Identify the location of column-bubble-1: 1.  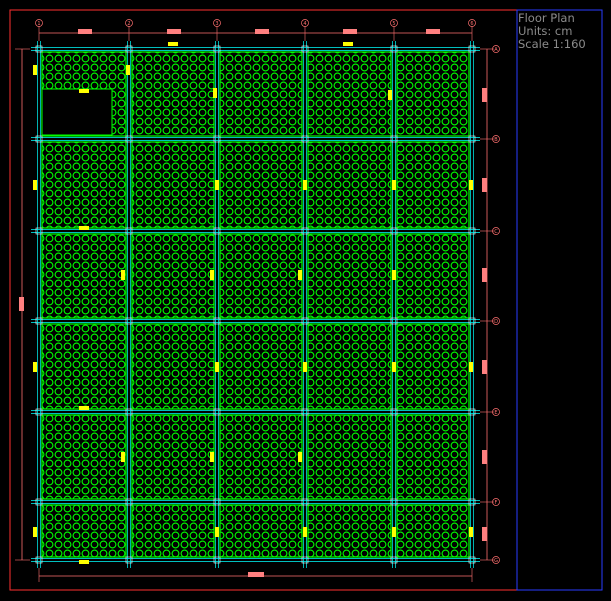
(39, 23).